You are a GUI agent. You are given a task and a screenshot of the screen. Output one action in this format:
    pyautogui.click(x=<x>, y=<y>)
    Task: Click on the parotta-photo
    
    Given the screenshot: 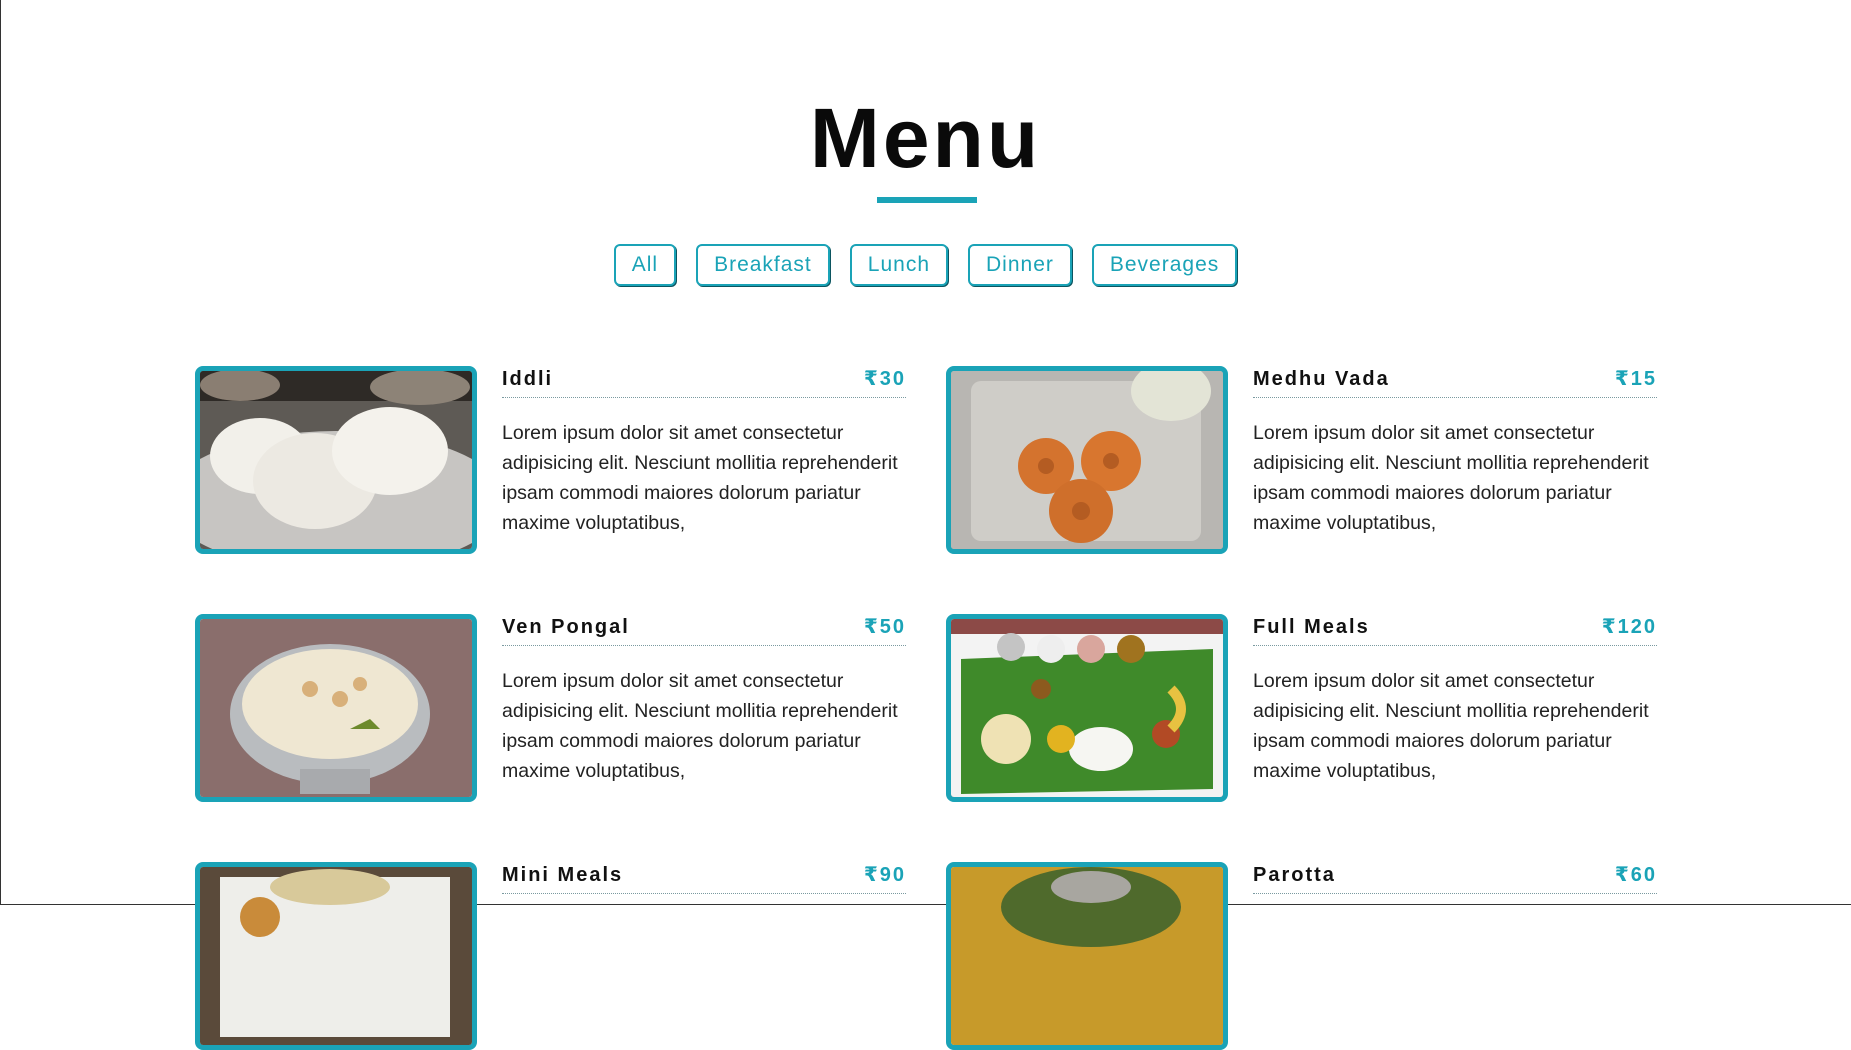 What is the action you would take?
    pyautogui.click(x=1087, y=956)
    